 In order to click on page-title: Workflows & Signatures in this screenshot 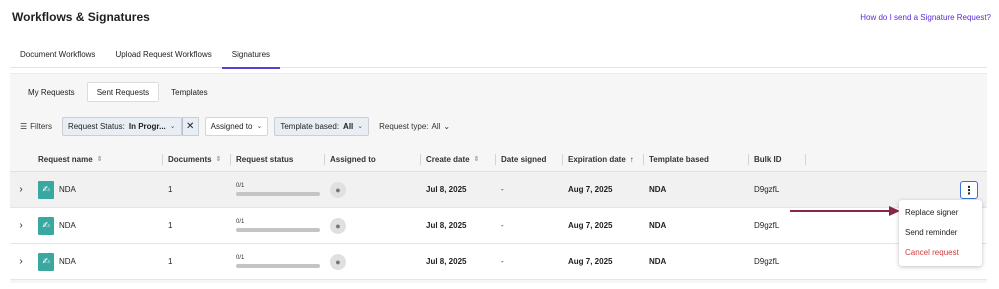, I will do `click(81, 17)`.